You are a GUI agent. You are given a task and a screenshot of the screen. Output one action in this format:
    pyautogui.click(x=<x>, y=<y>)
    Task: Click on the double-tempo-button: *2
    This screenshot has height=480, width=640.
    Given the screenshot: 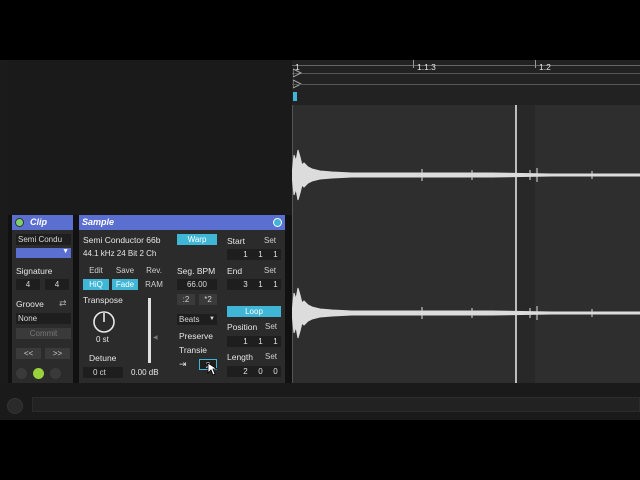 What is the action you would take?
    pyautogui.click(x=208, y=299)
    